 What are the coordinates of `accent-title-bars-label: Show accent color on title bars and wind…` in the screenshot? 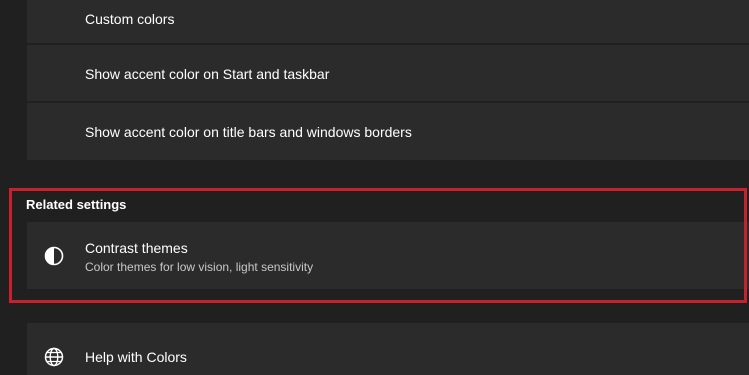 It's located at (248, 132).